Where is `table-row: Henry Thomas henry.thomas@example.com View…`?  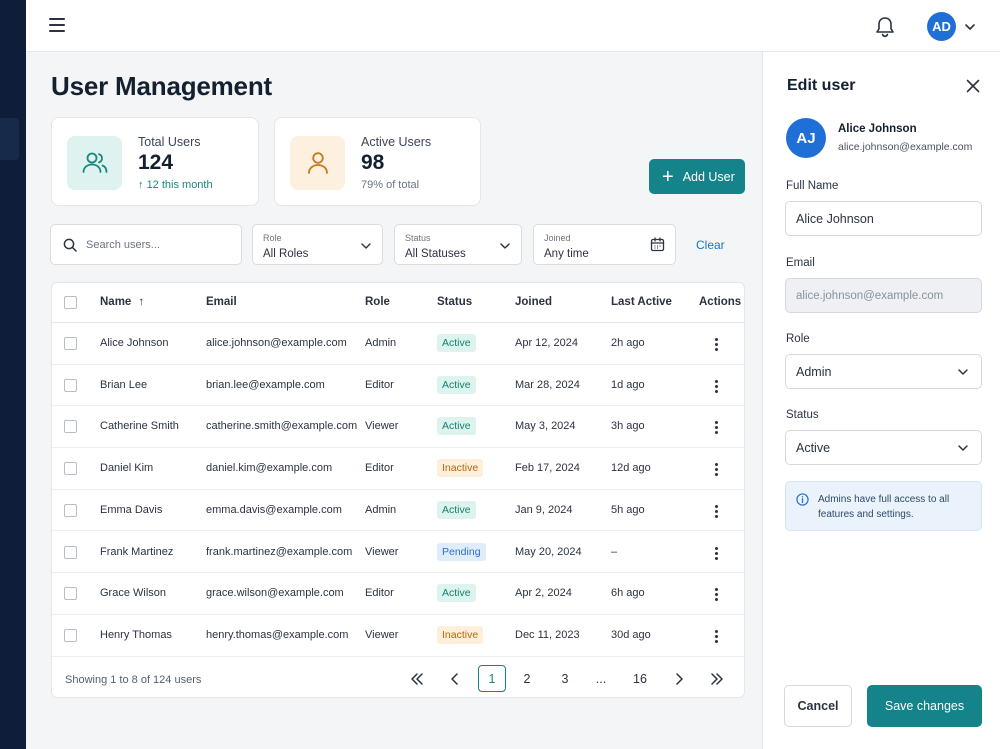 table-row: Henry Thomas henry.thomas@example.com View… is located at coordinates (398, 636).